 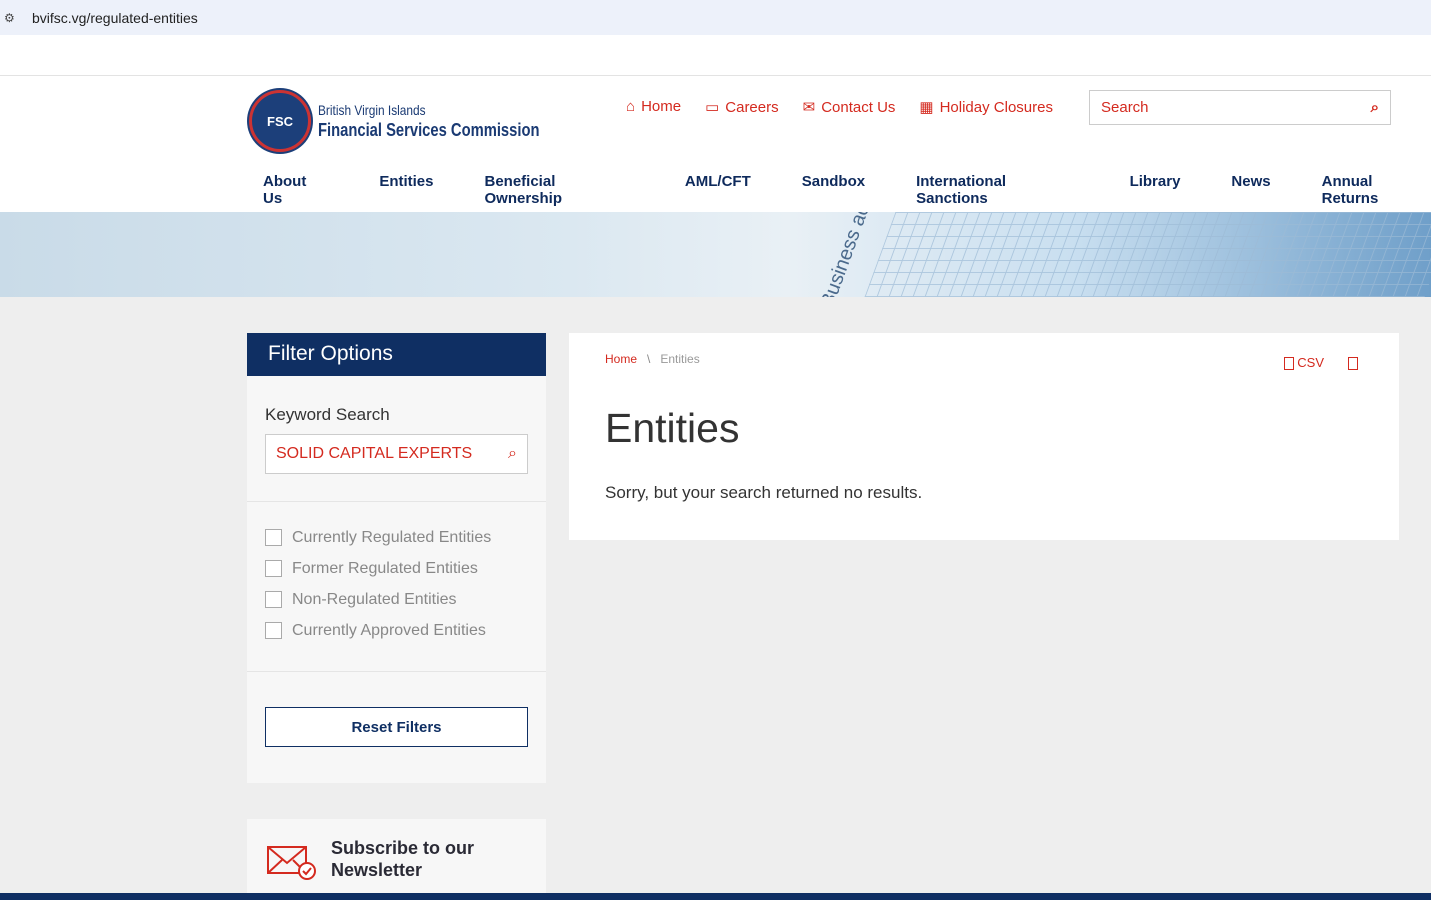 I want to click on url-text: bvifsc.vg/regulated-entities, so click(x=115, y=18).